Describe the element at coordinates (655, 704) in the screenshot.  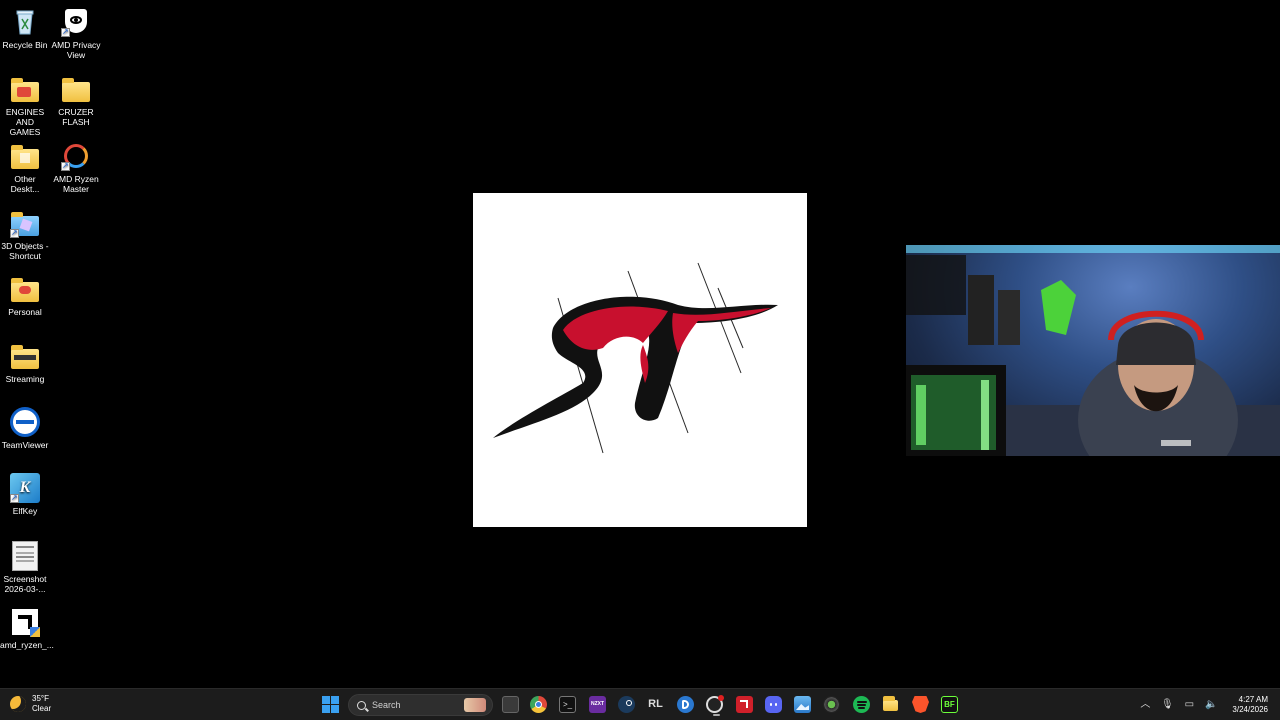
I see `rocket-league-icon: RL` at that location.